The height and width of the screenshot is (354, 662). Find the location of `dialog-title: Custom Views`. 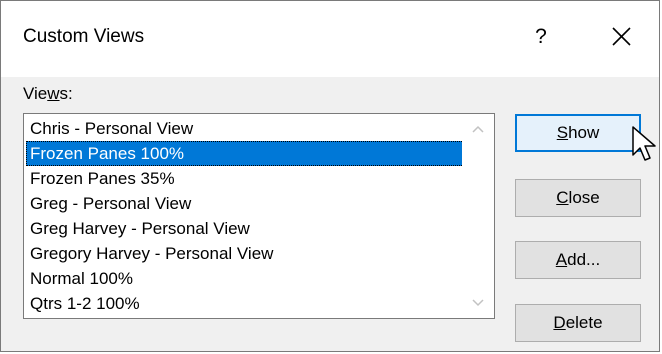

dialog-title: Custom Views is located at coordinates (84, 36).